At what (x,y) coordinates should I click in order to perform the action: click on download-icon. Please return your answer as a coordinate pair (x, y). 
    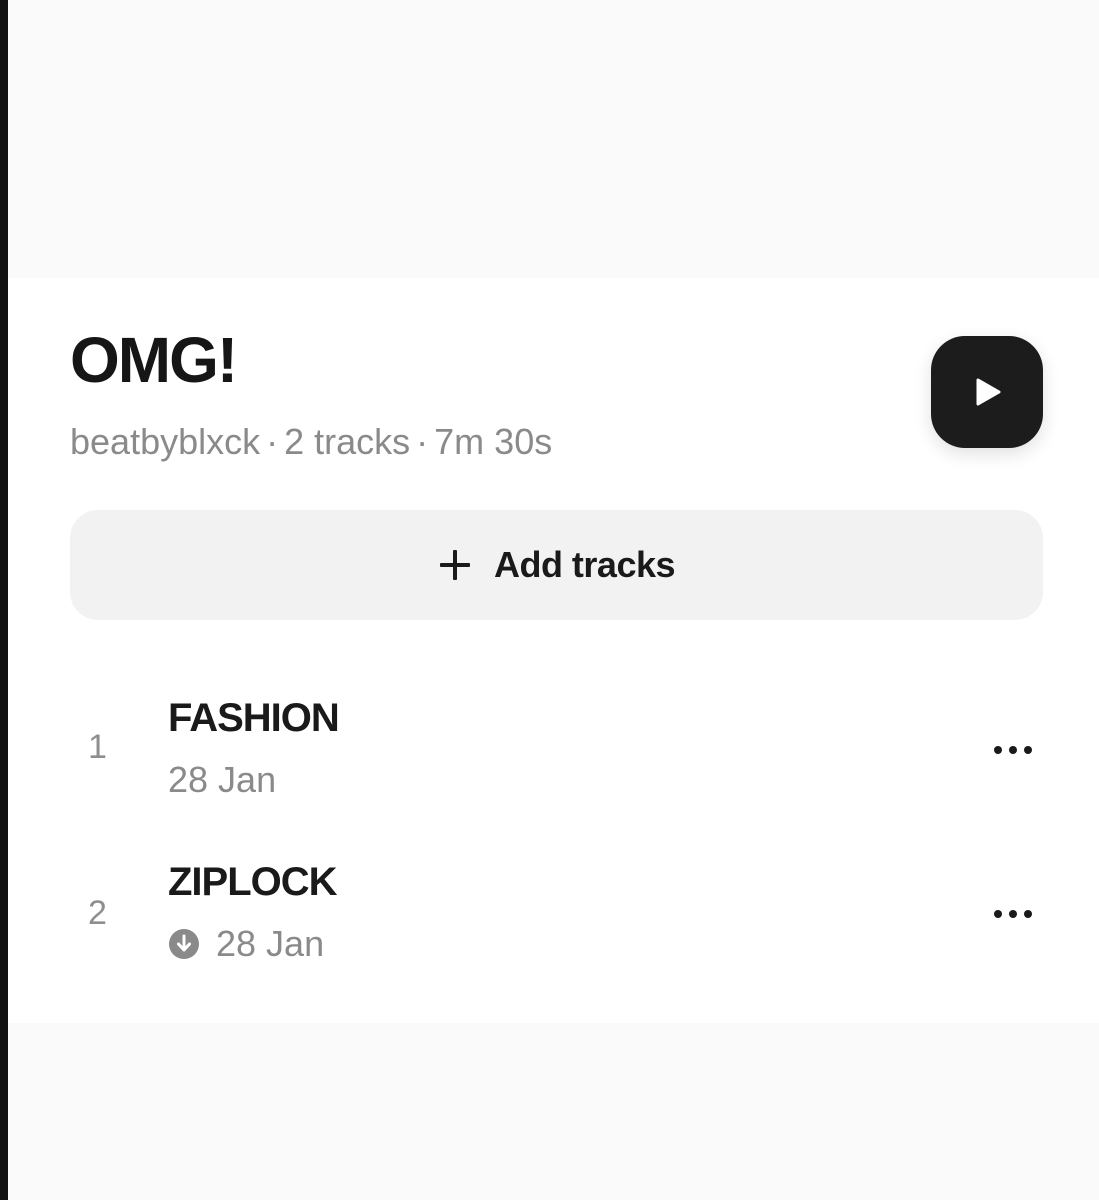
    Looking at the image, I should click on (184, 944).